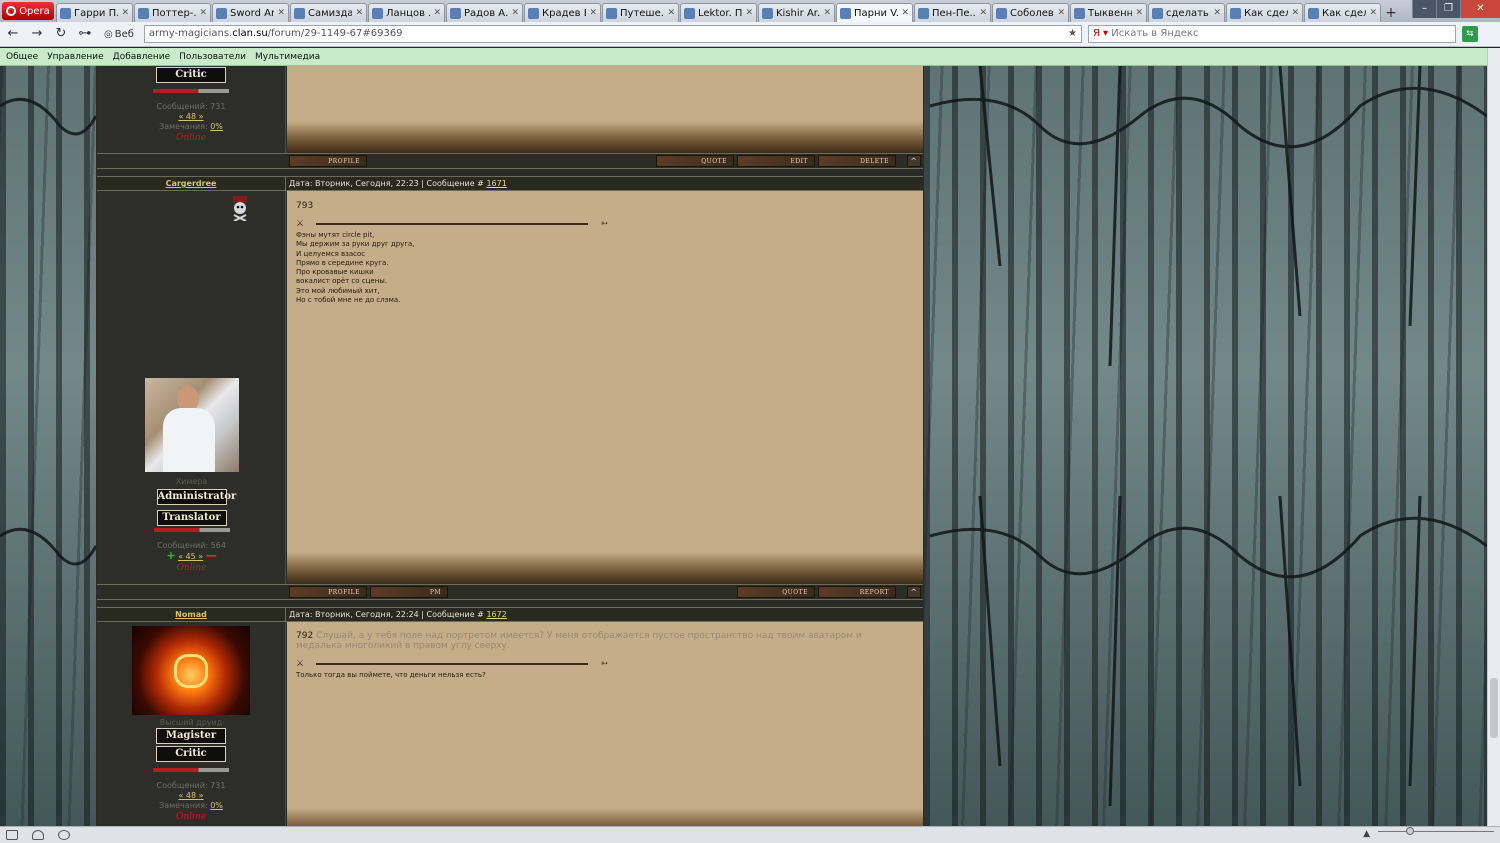 The width and height of the screenshot is (1500, 843). Describe the element at coordinates (1469, 34) in the screenshot. I see `extension-icon: ⇆` at that location.